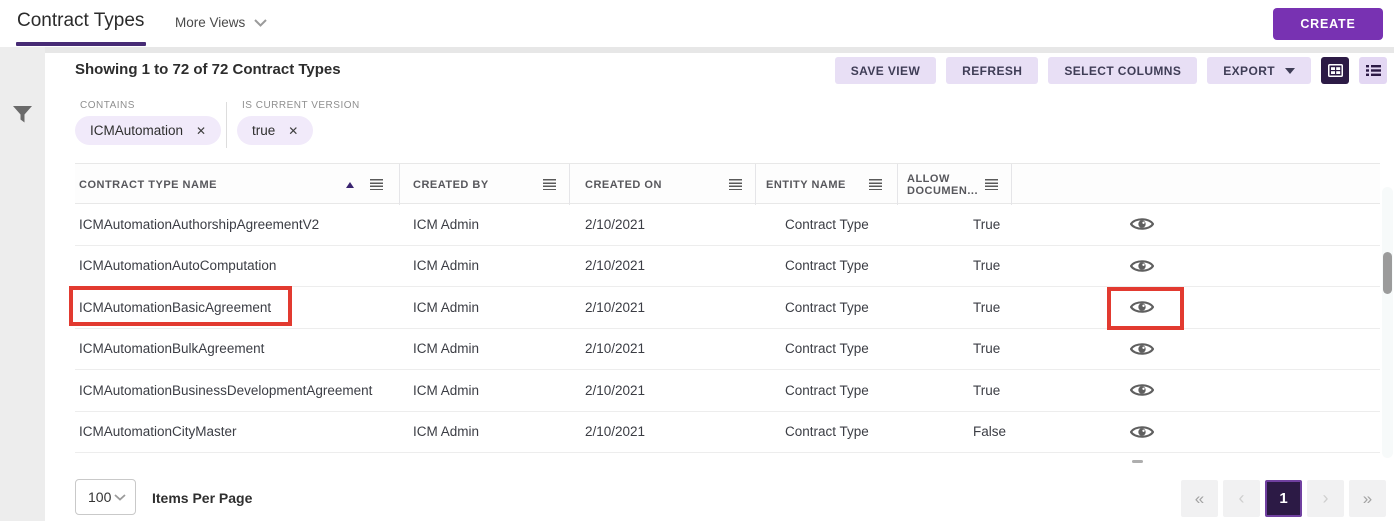  I want to click on column-label: CREATED ON, so click(623, 184).